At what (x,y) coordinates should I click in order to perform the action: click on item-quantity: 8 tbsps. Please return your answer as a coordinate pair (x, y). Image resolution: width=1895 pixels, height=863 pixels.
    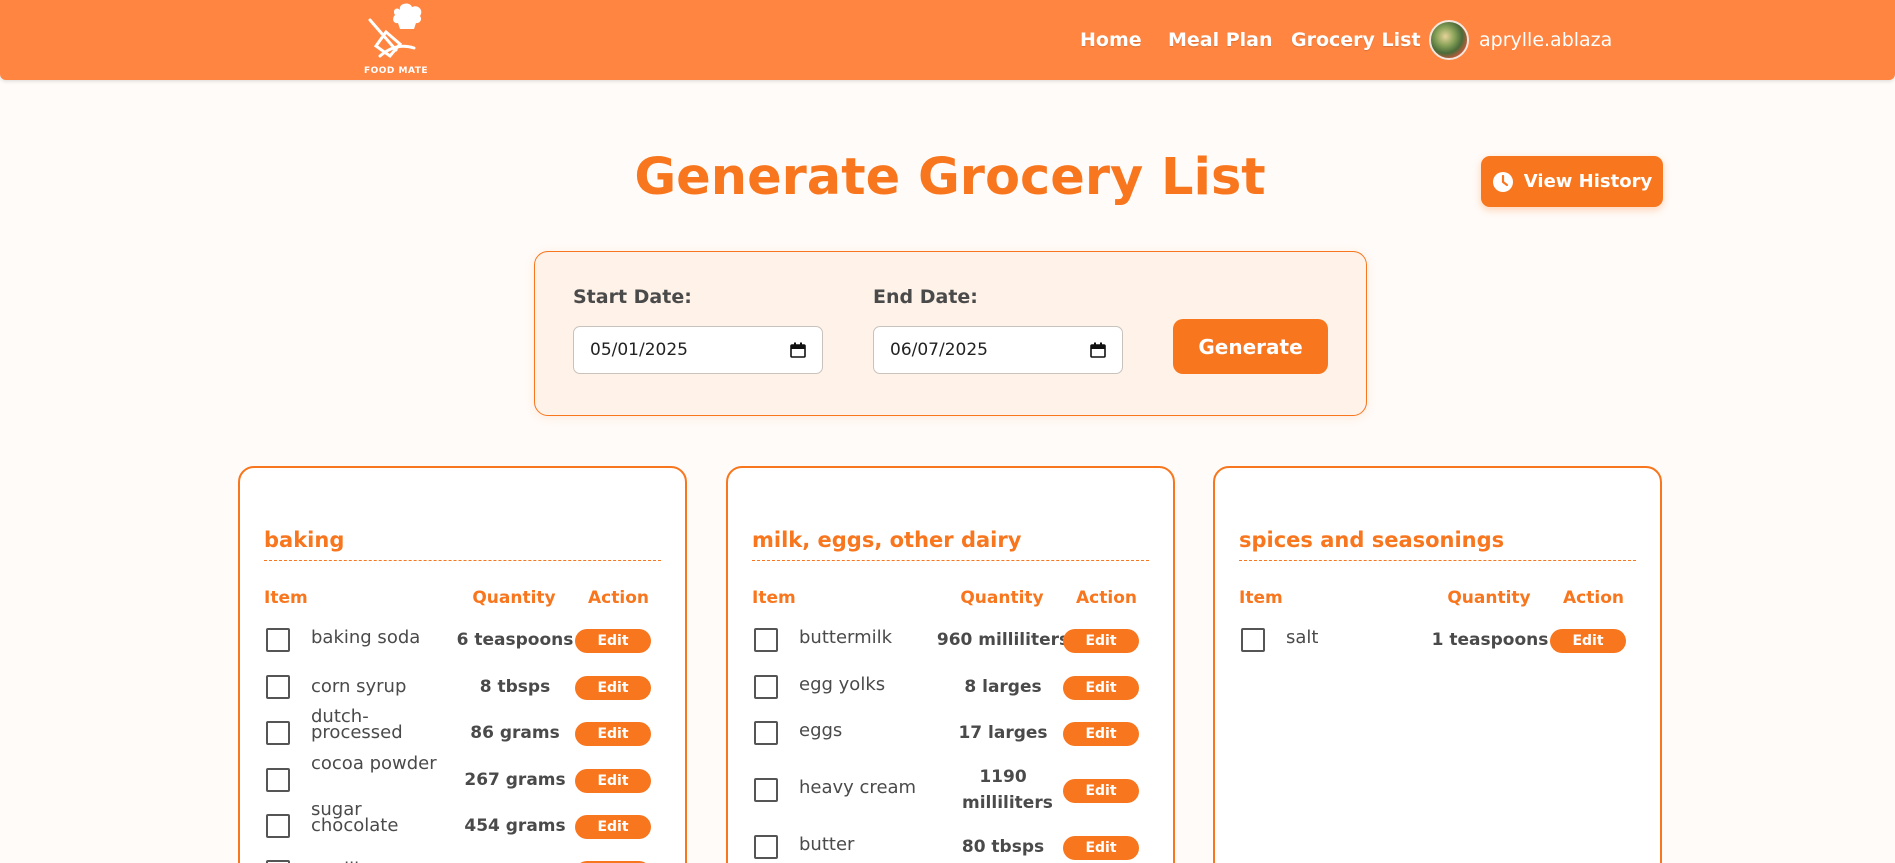
    Looking at the image, I should click on (515, 687).